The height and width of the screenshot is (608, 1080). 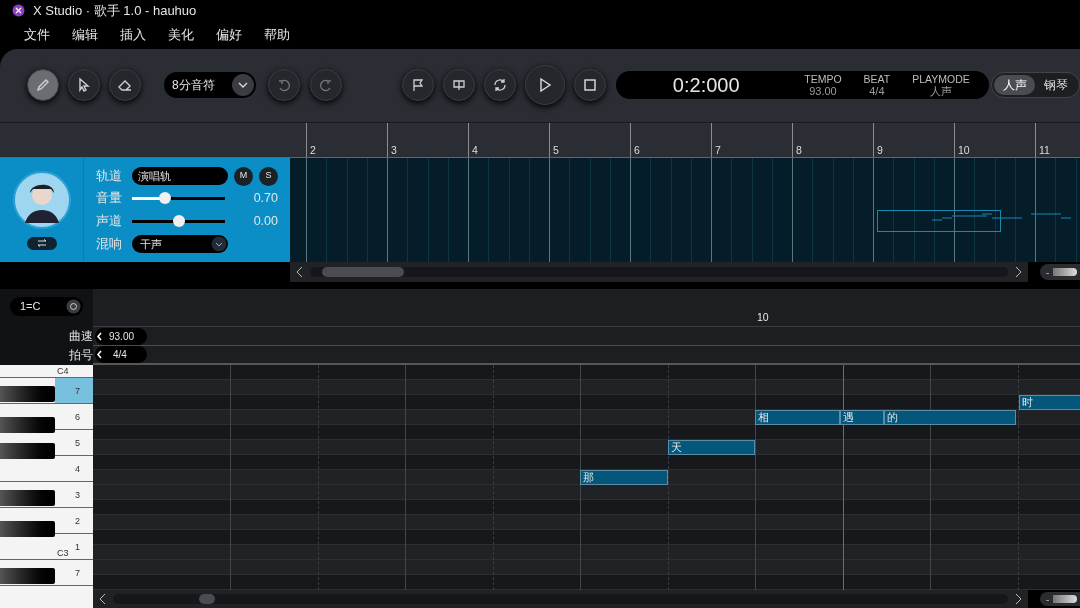 I want to click on swap-icon, so click(x=41, y=243).